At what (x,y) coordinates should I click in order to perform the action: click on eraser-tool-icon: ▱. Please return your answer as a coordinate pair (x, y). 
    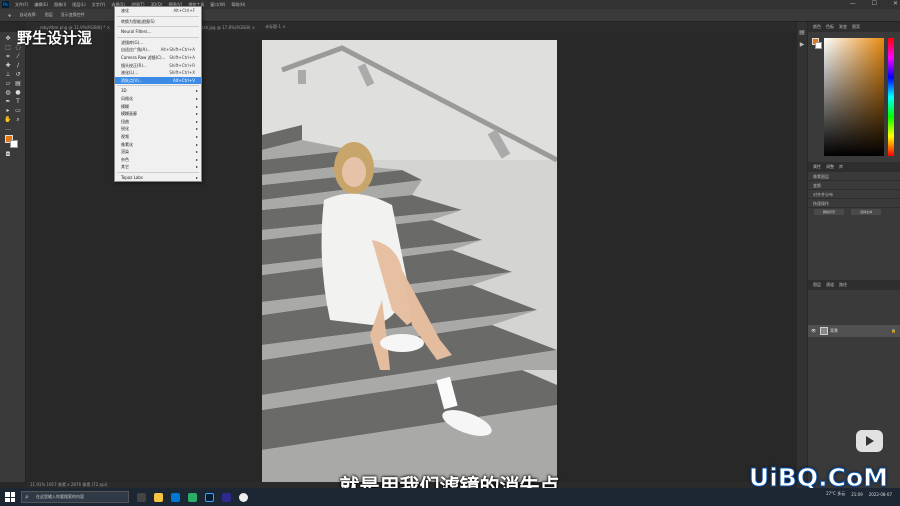
    Looking at the image, I should click on (8, 84).